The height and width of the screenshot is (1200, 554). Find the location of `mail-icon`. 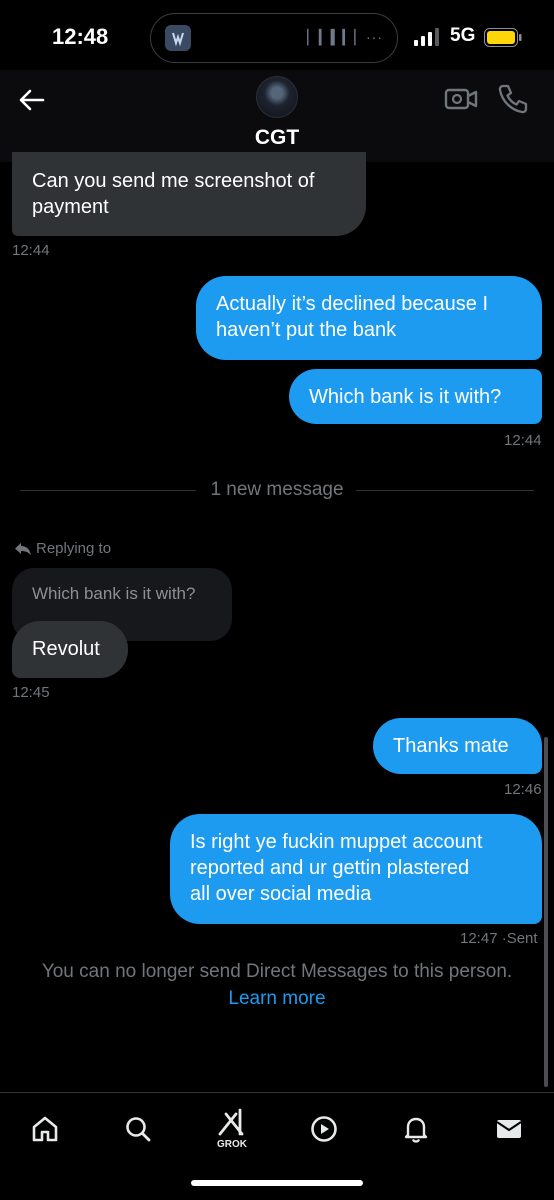

mail-icon is located at coordinates (509, 1129).